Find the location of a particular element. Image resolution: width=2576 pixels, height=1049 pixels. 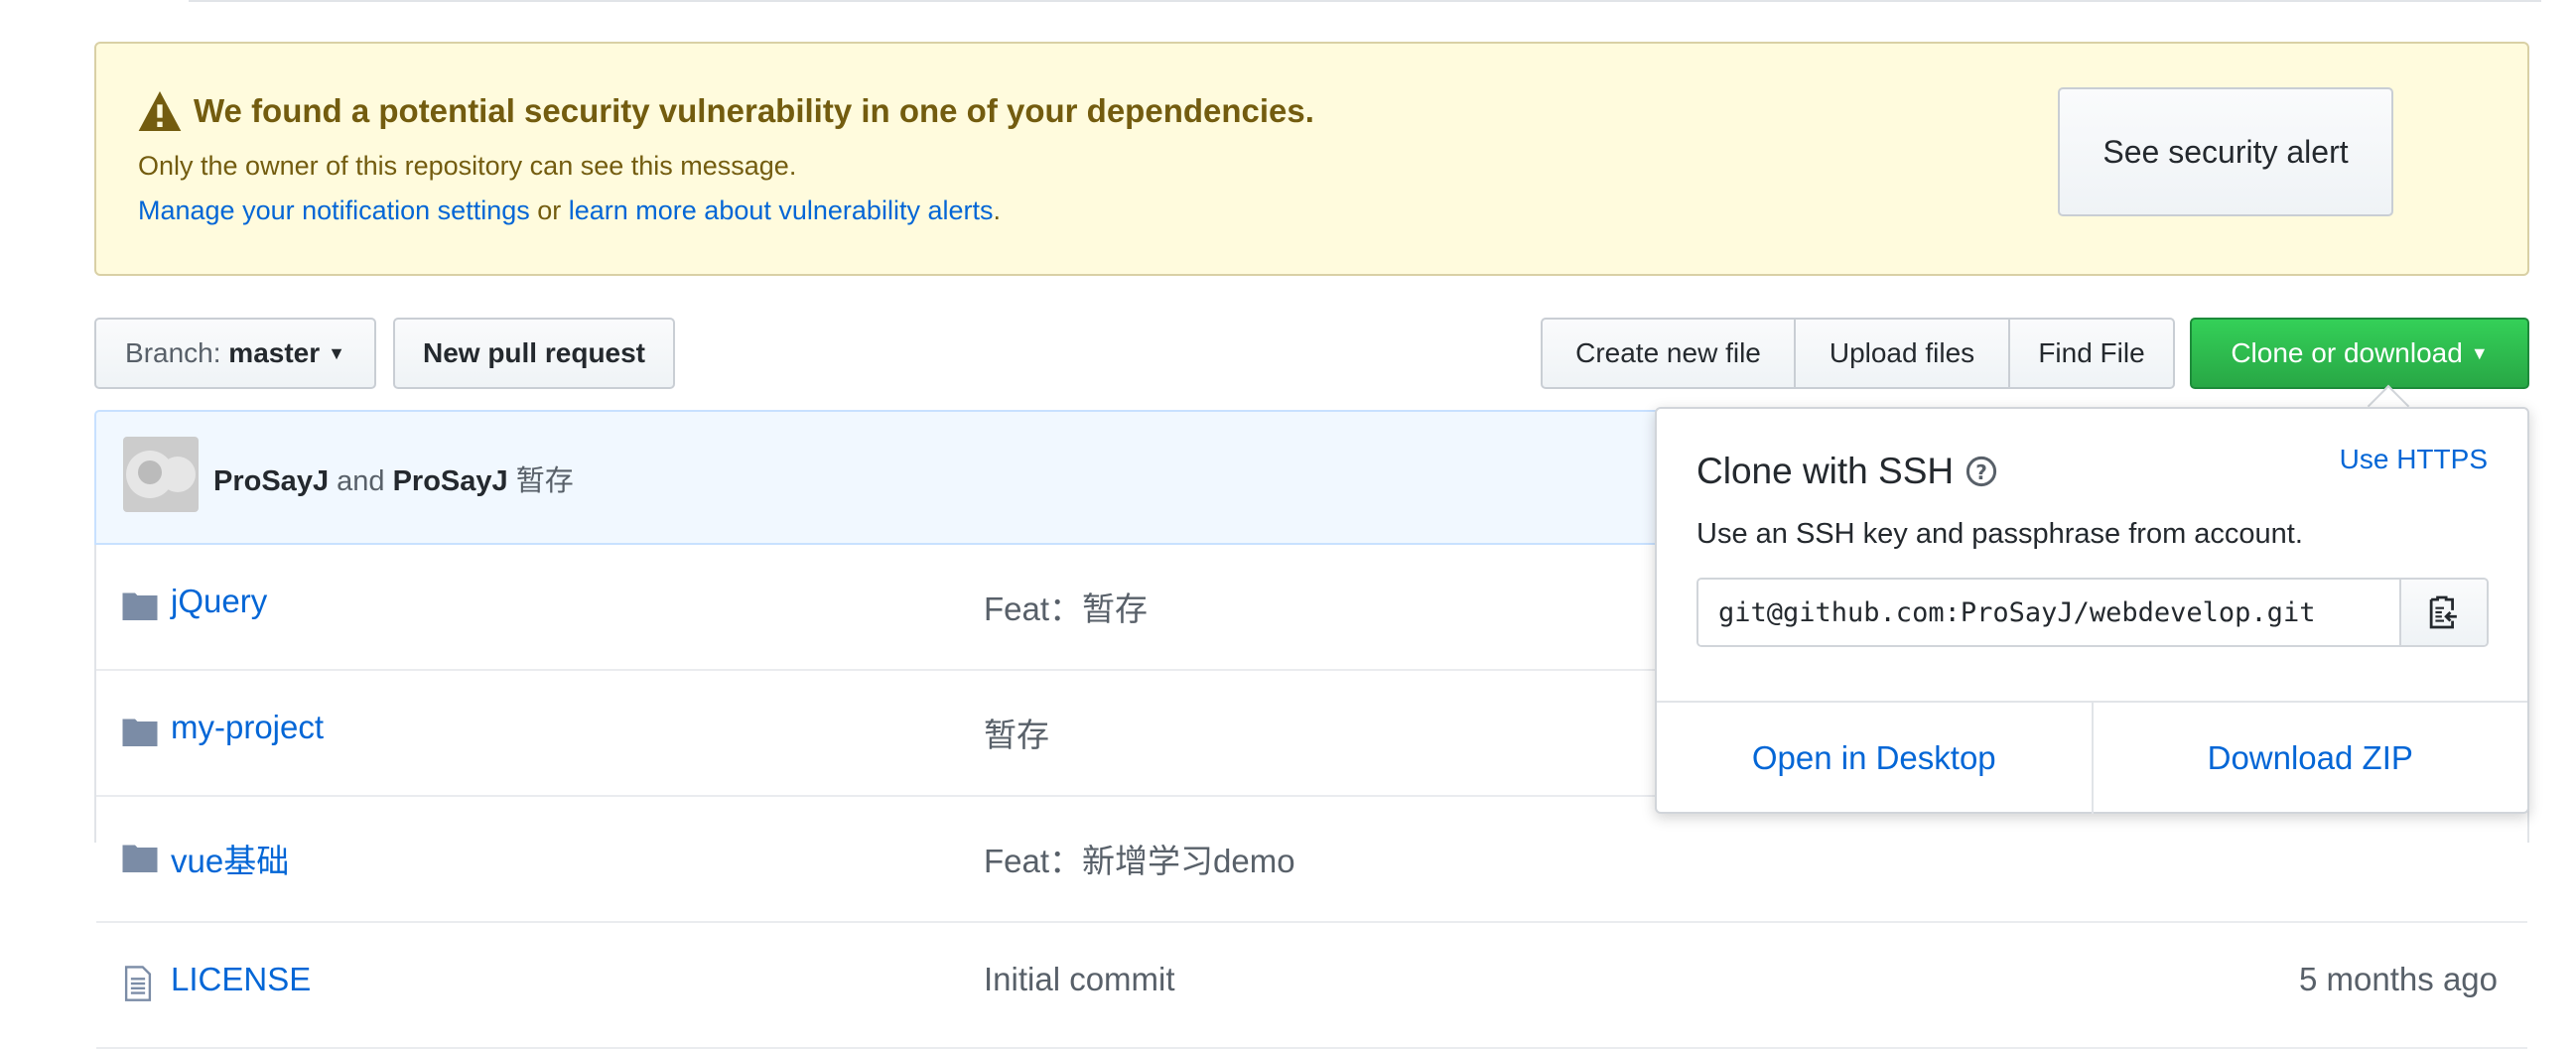

clone-url-input is located at coordinates (2048, 612).